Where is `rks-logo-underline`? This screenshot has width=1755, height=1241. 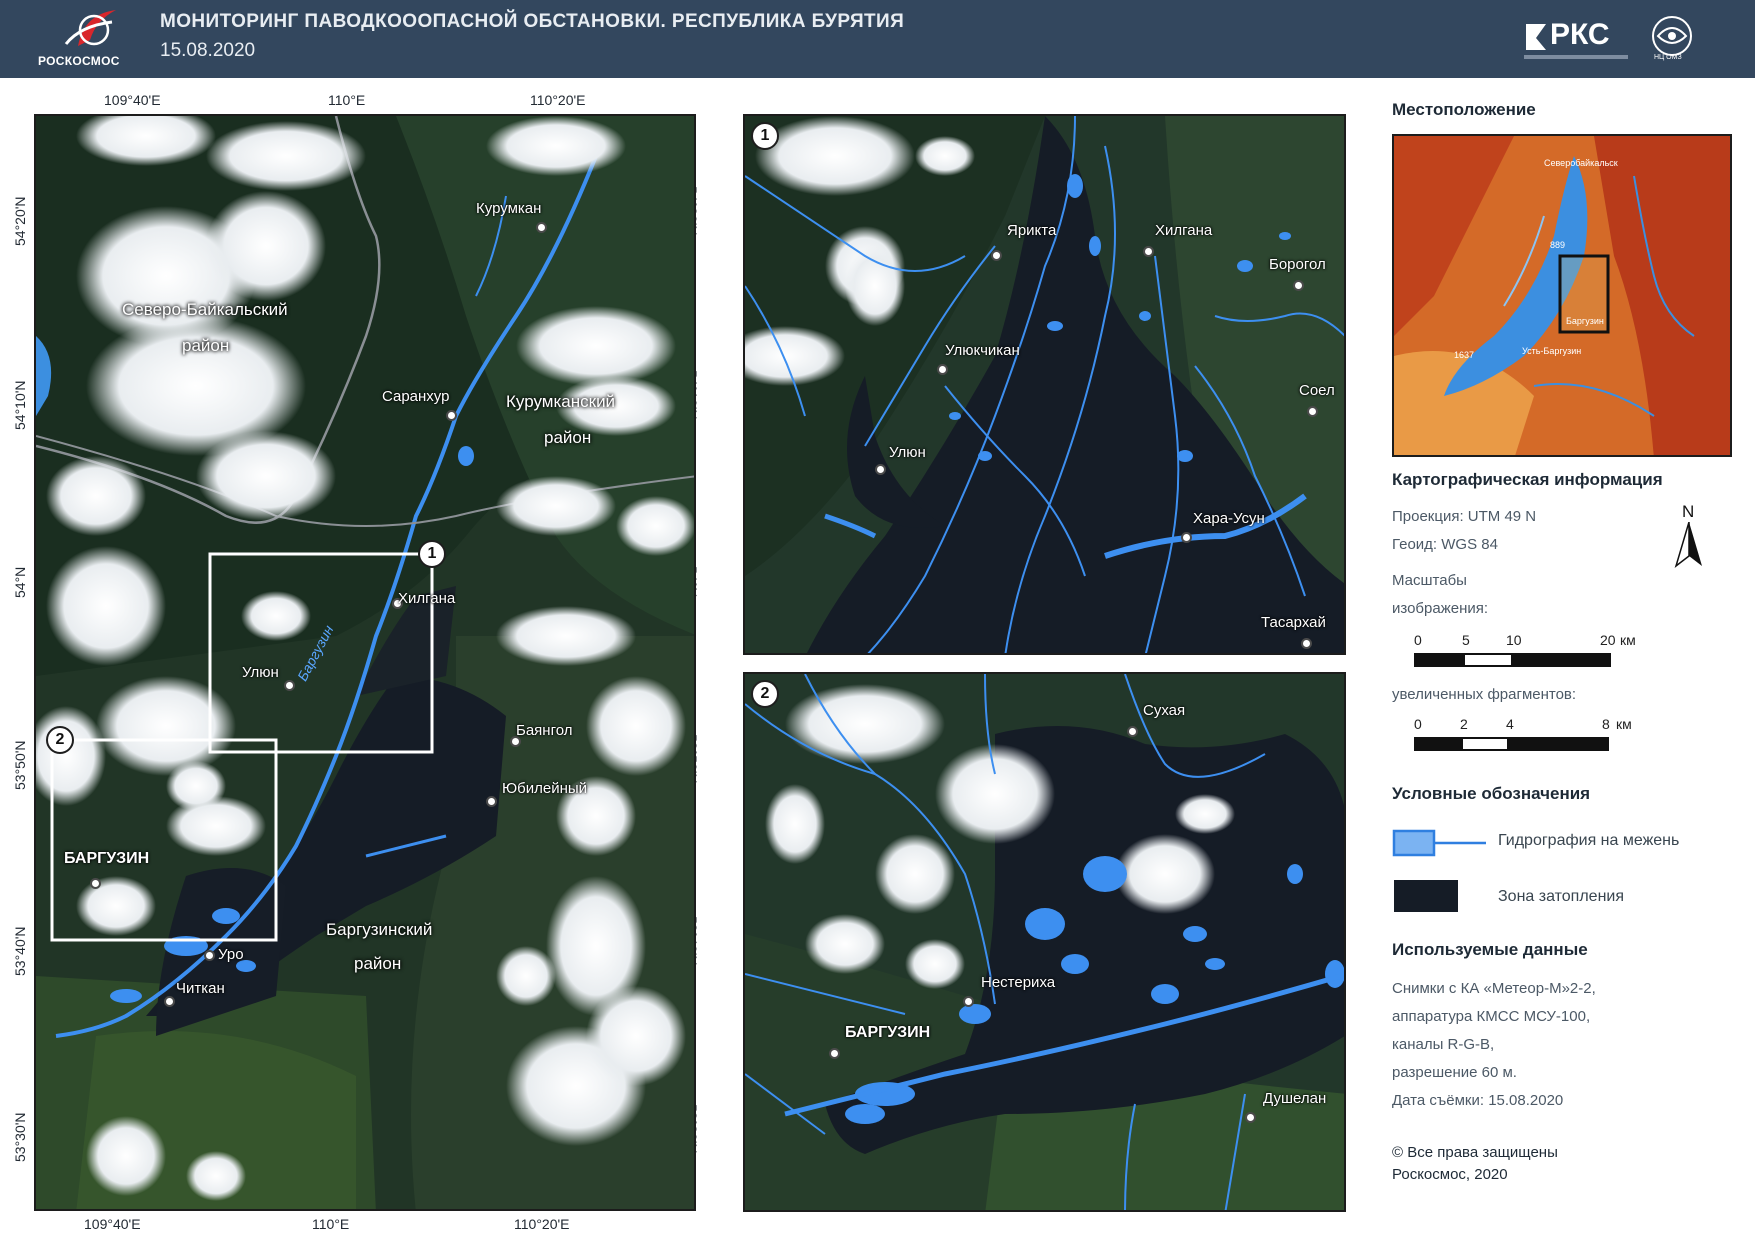 rks-logo-underline is located at coordinates (1576, 57).